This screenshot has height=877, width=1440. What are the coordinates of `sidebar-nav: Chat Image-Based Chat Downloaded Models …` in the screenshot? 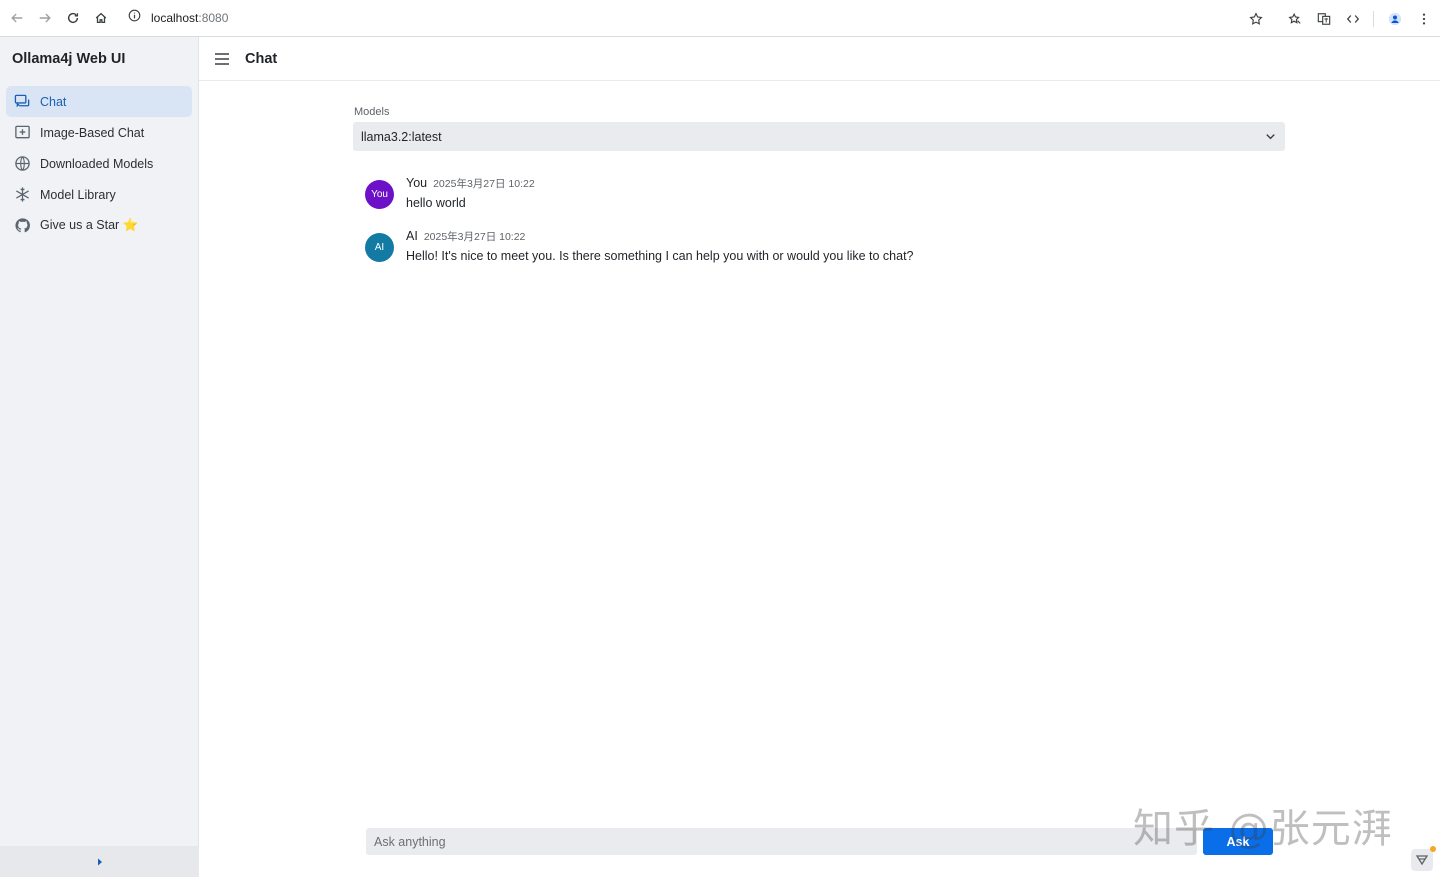 It's located at (99, 163).